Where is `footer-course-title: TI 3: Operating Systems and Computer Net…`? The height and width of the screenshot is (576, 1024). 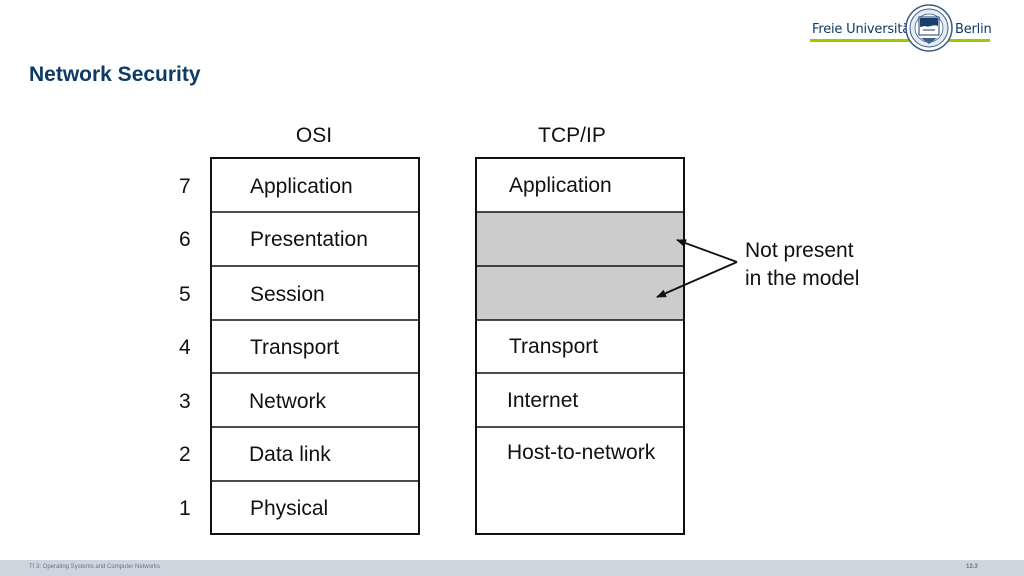
footer-course-title: TI 3: Operating Systems and Computer Net… is located at coordinates (95, 567).